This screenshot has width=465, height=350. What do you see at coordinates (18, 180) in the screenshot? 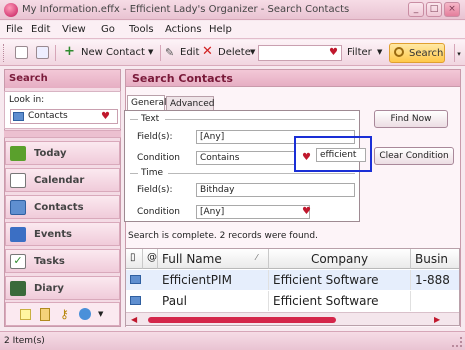
I see `calendar-icon` at bounding box center [18, 180].